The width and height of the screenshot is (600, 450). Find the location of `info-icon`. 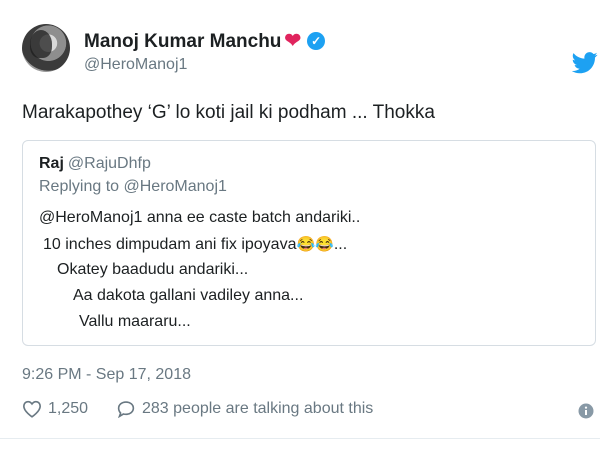

info-icon is located at coordinates (586, 411).